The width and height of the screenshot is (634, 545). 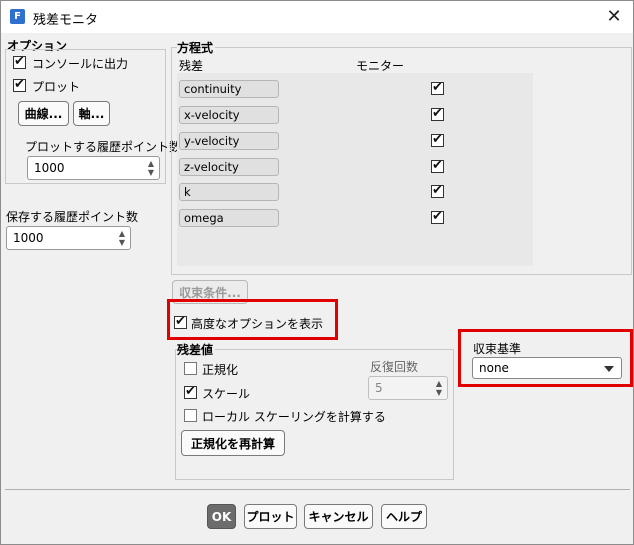 I want to click on equations-heading: 方程式, so click(x=196, y=47).